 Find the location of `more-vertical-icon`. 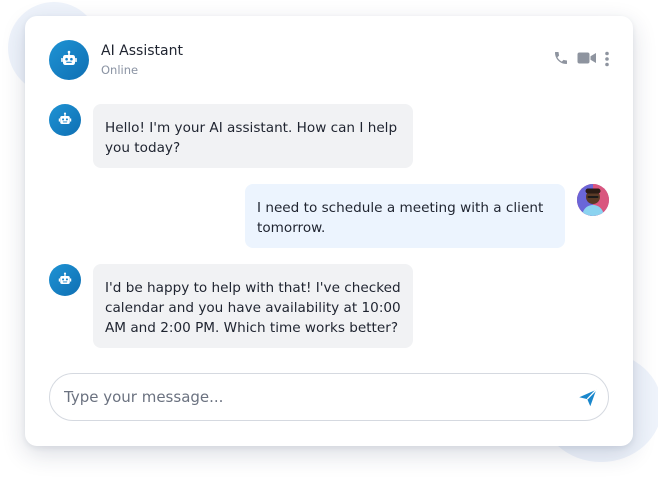

more-vertical-icon is located at coordinates (607, 59).